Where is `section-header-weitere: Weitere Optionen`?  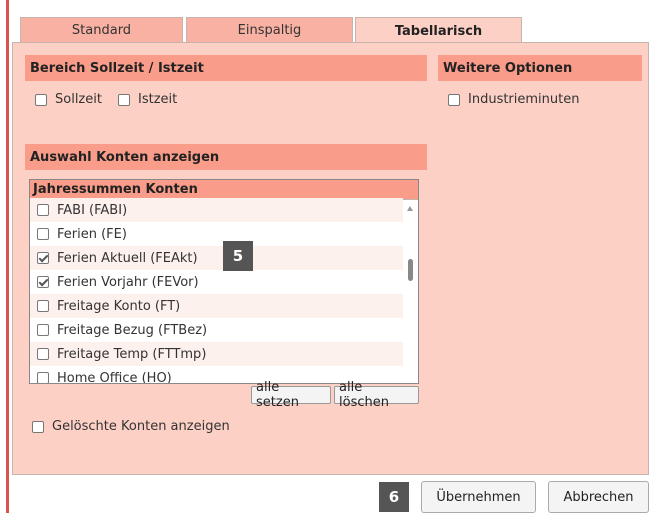
section-header-weitere: Weitere Optionen is located at coordinates (540, 68).